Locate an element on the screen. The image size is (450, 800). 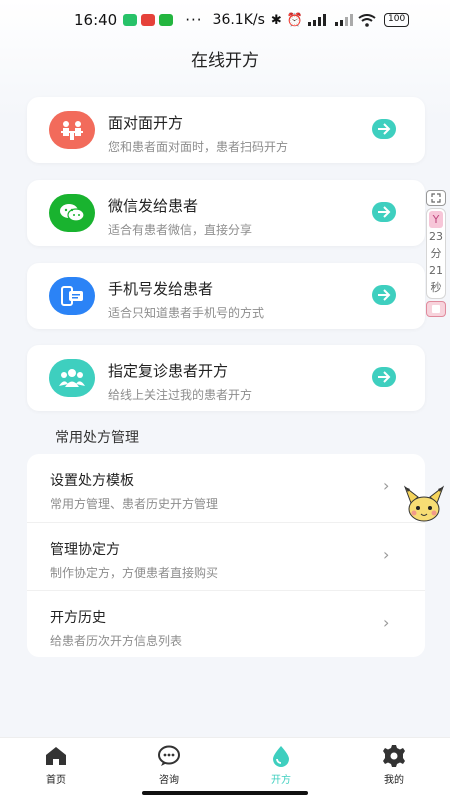
action-title: 指定复诊患者开方 is located at coordinates (168, 371).